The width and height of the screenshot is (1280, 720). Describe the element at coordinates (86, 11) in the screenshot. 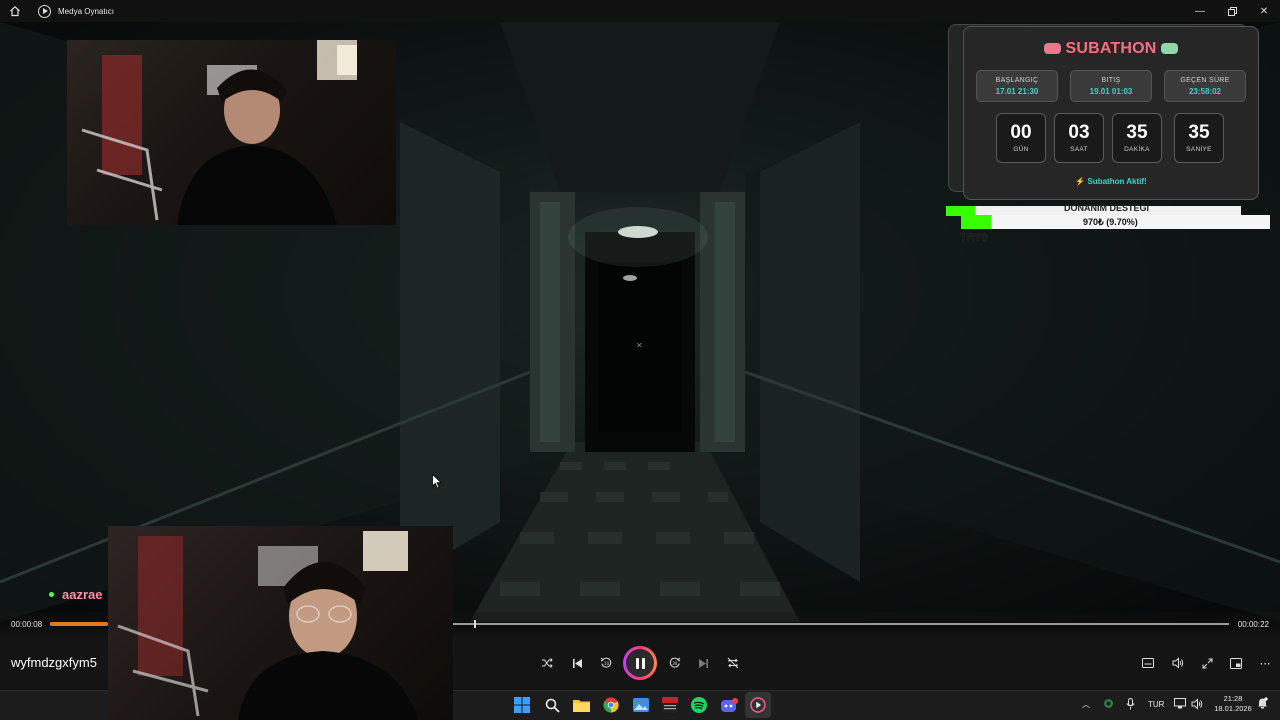

I see `app-title: Medya Oynatıcı` at that location.